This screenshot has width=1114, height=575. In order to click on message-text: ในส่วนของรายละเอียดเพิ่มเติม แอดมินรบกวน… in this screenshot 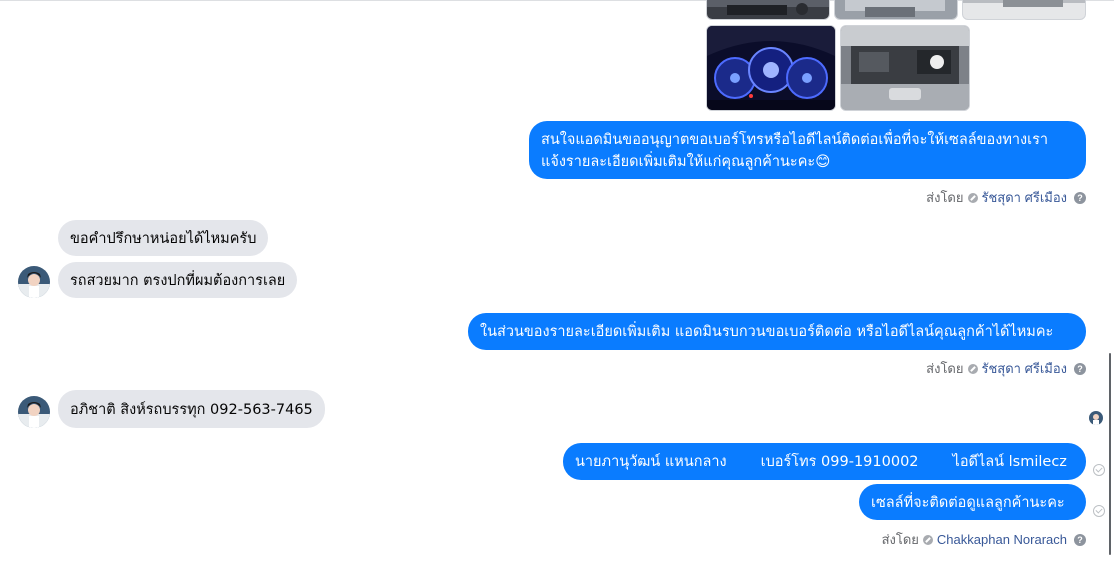, I will do `click(767, 332)`.